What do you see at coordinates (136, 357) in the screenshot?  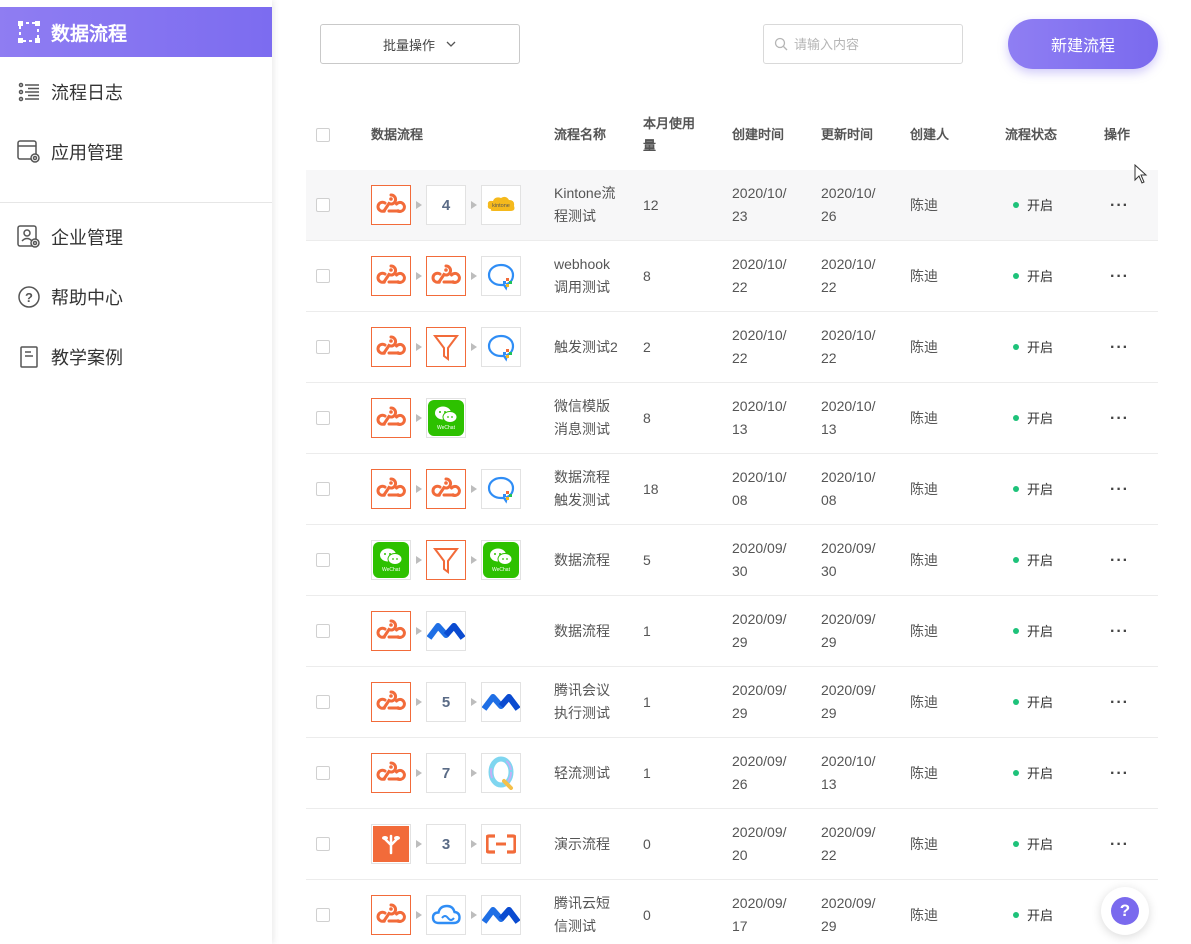 I see `sidebar-item-tutorial-cases: 教学案例` at bounding box center [136, 357].